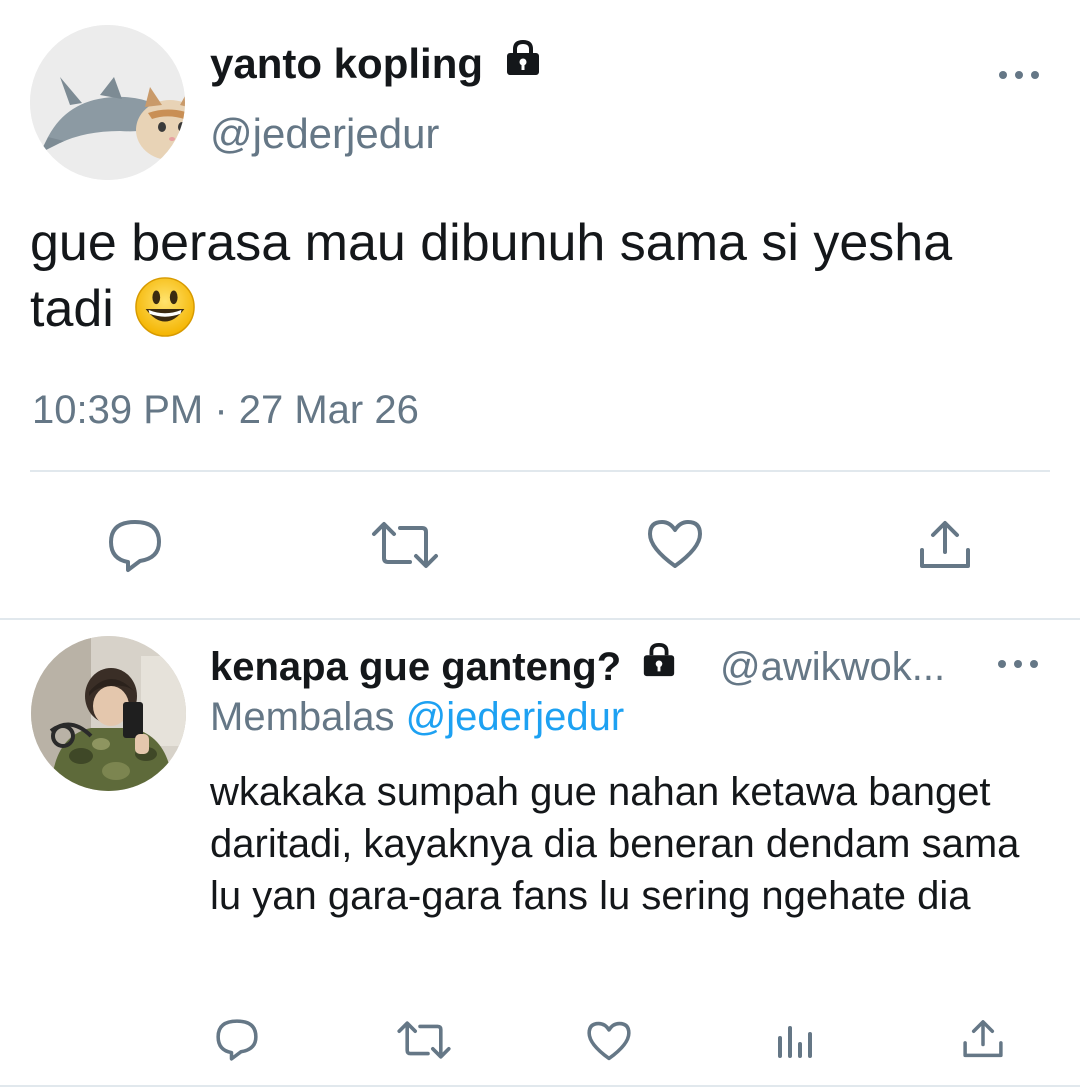 This screenshot has width=1080, height=1089. What do you see at coordinates (540, 1086) in the screenshot?
I see `bottom-divider` at bounding box center [540, 1086].